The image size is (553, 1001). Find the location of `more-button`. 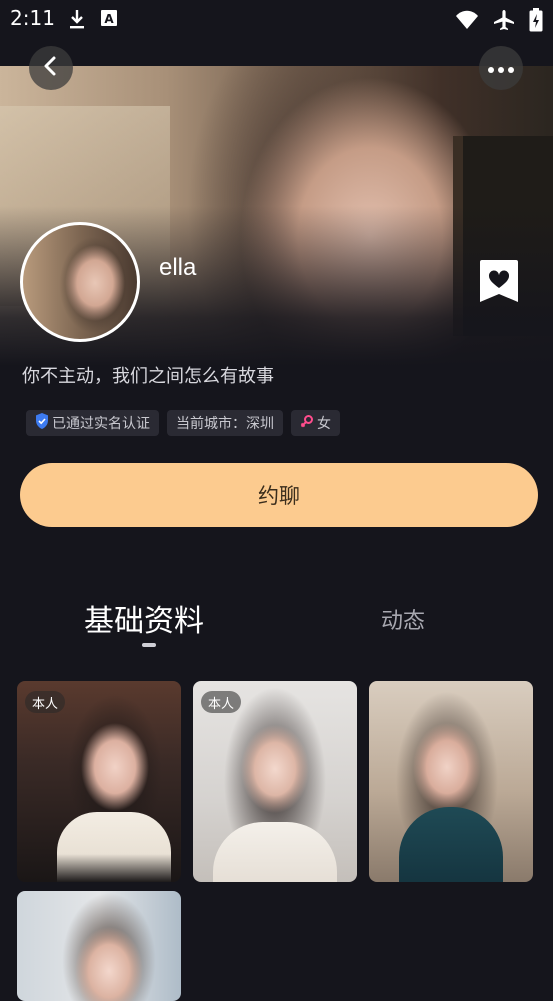

more-button is located at coordinates (501, 68).